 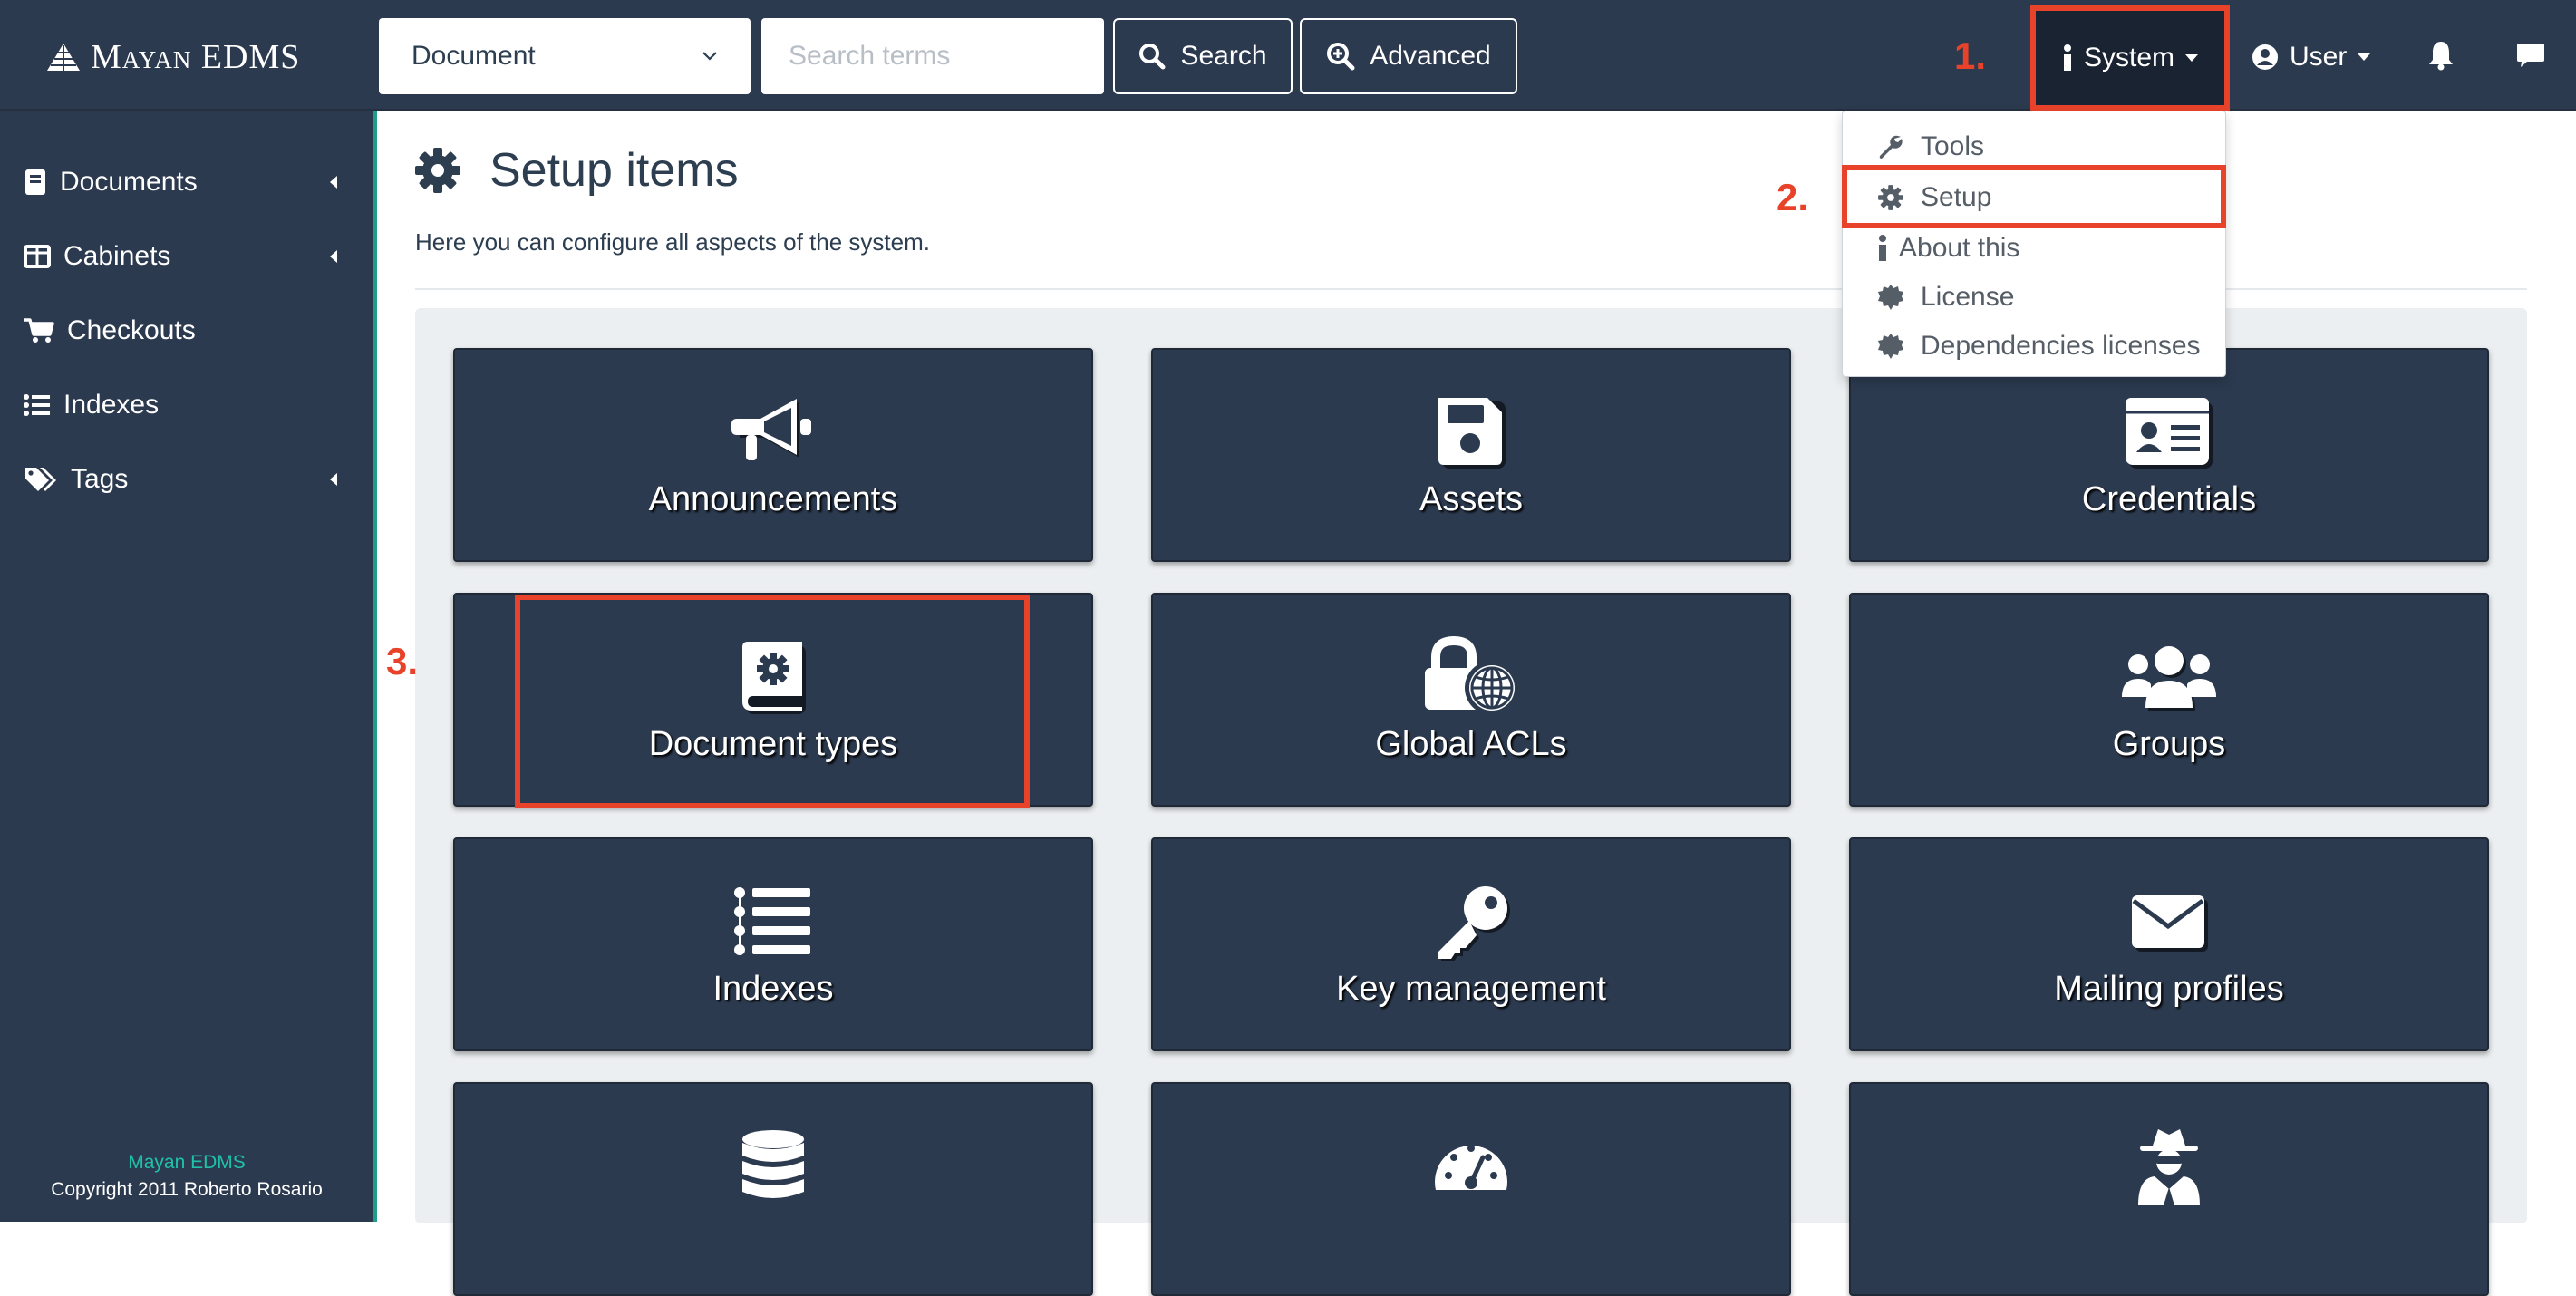 What do you see at coordinates (474, 56) in the screenshot?
I see `search-scope-value: Document` at bounding box center [474, 56].